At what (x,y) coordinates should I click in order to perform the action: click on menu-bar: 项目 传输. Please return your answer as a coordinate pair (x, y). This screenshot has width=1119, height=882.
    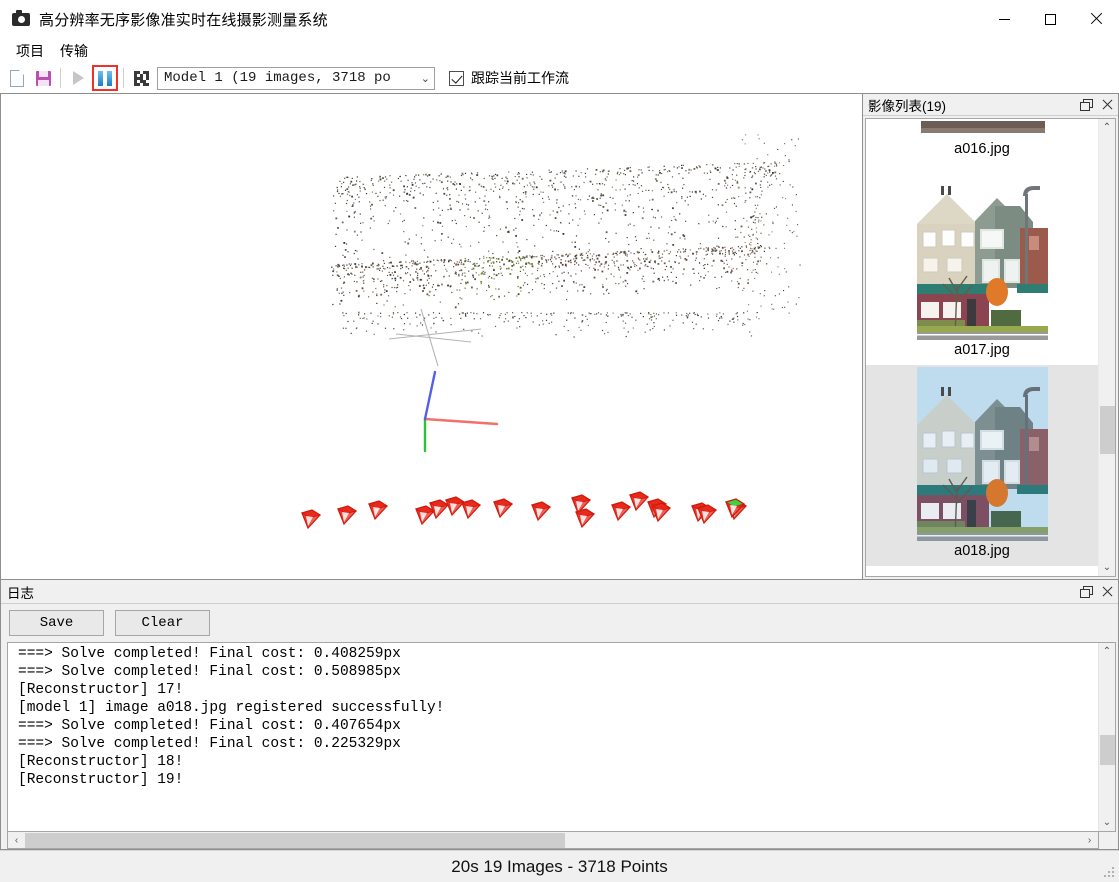
    Looking at the image, I should click on (559, 50).